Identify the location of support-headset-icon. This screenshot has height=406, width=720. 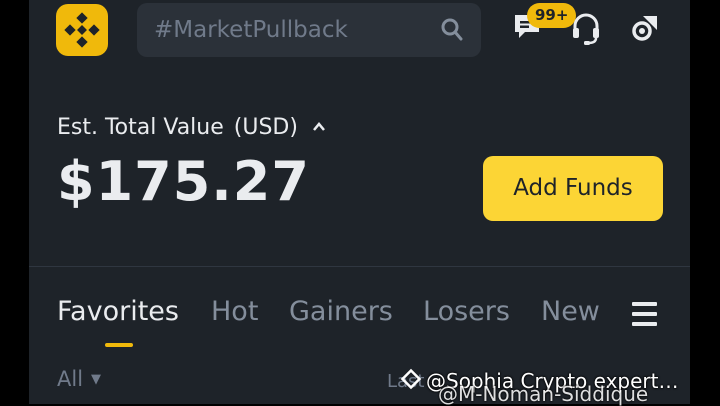
(586, 31).